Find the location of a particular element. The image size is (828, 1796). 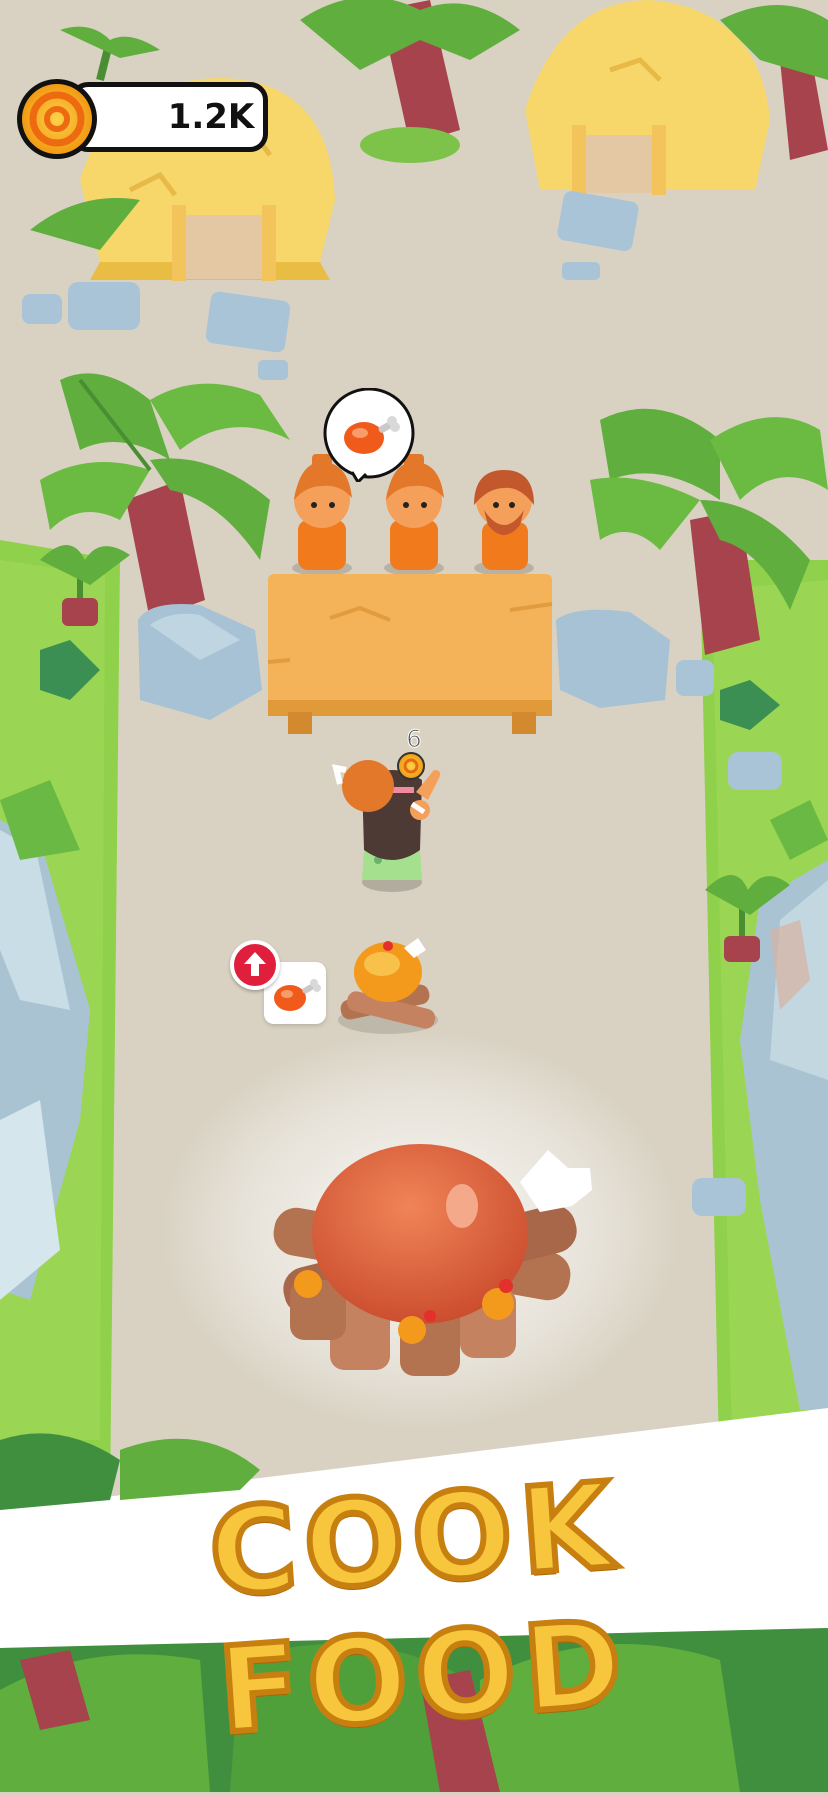

coin-counter: 1.2K is located at coordinates (143, 118).